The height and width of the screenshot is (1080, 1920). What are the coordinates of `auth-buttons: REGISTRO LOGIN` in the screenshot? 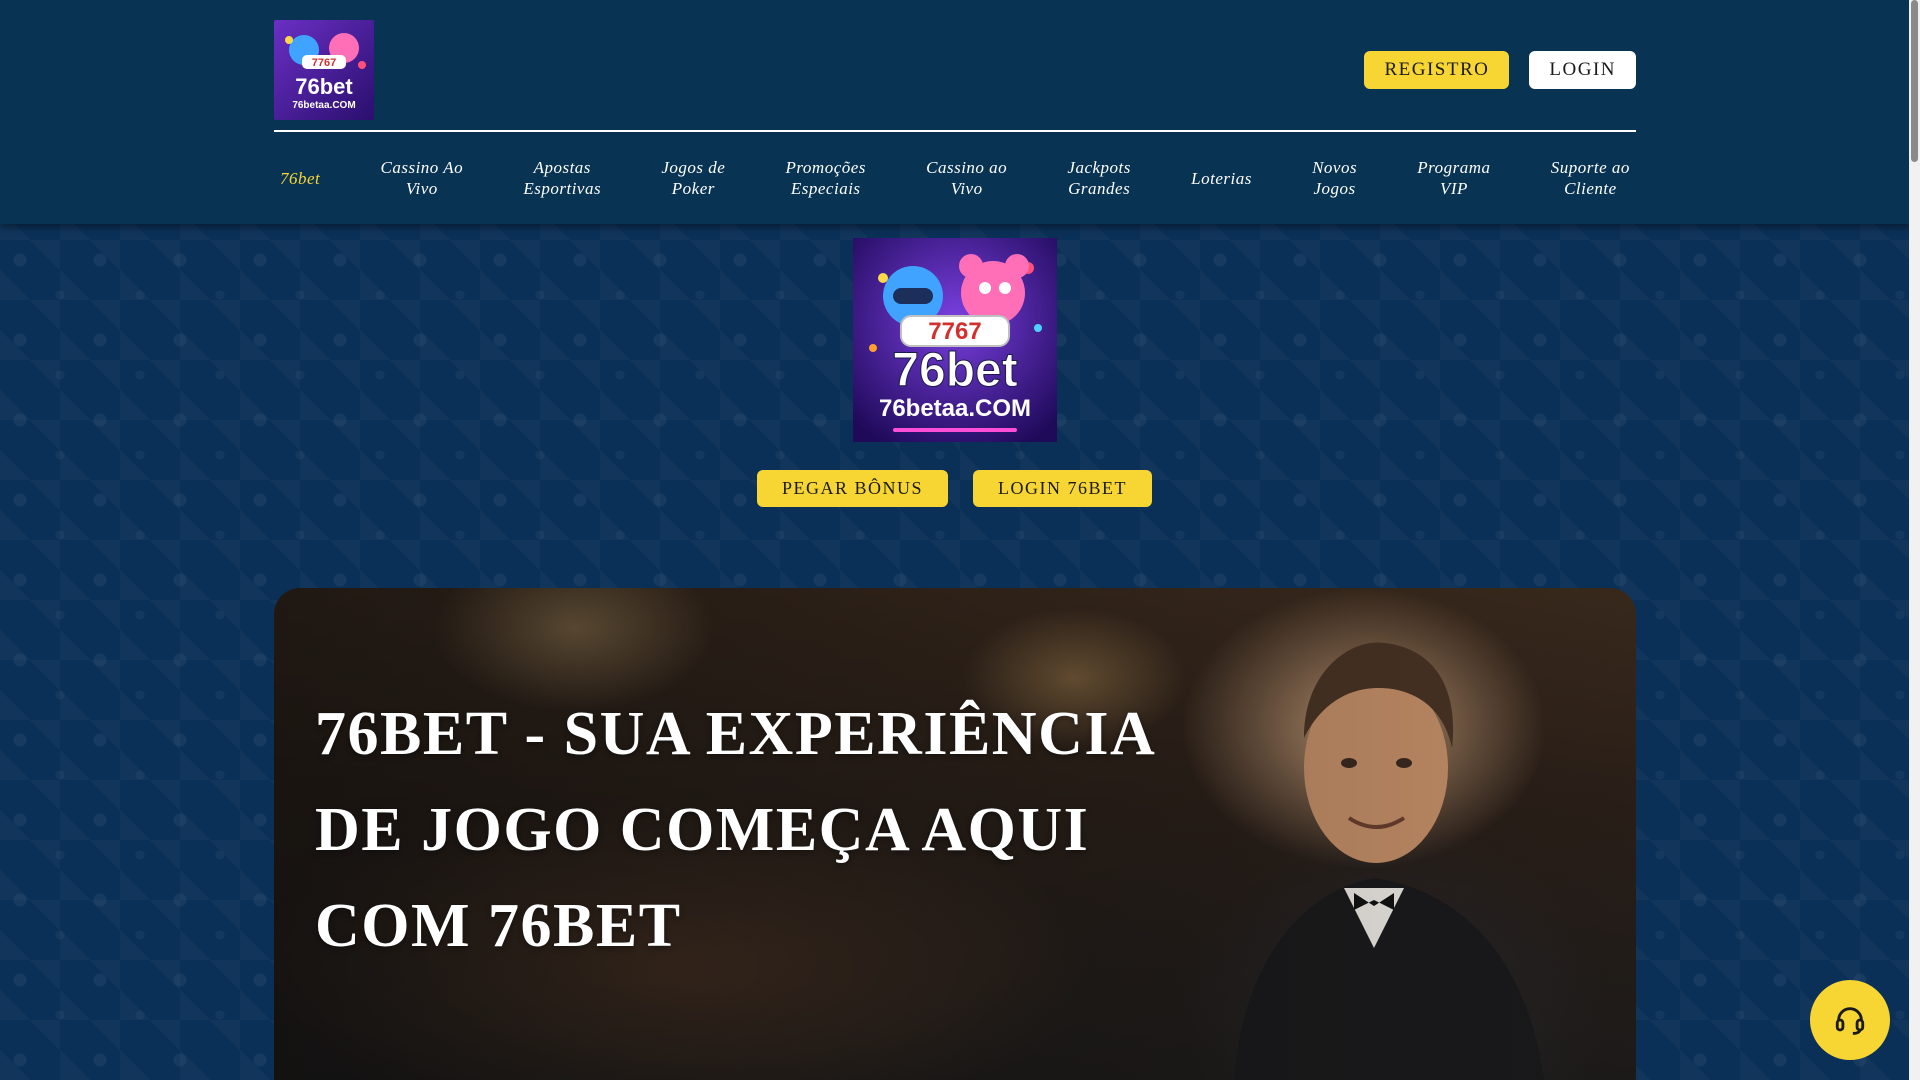 It's located at (1500, 70).